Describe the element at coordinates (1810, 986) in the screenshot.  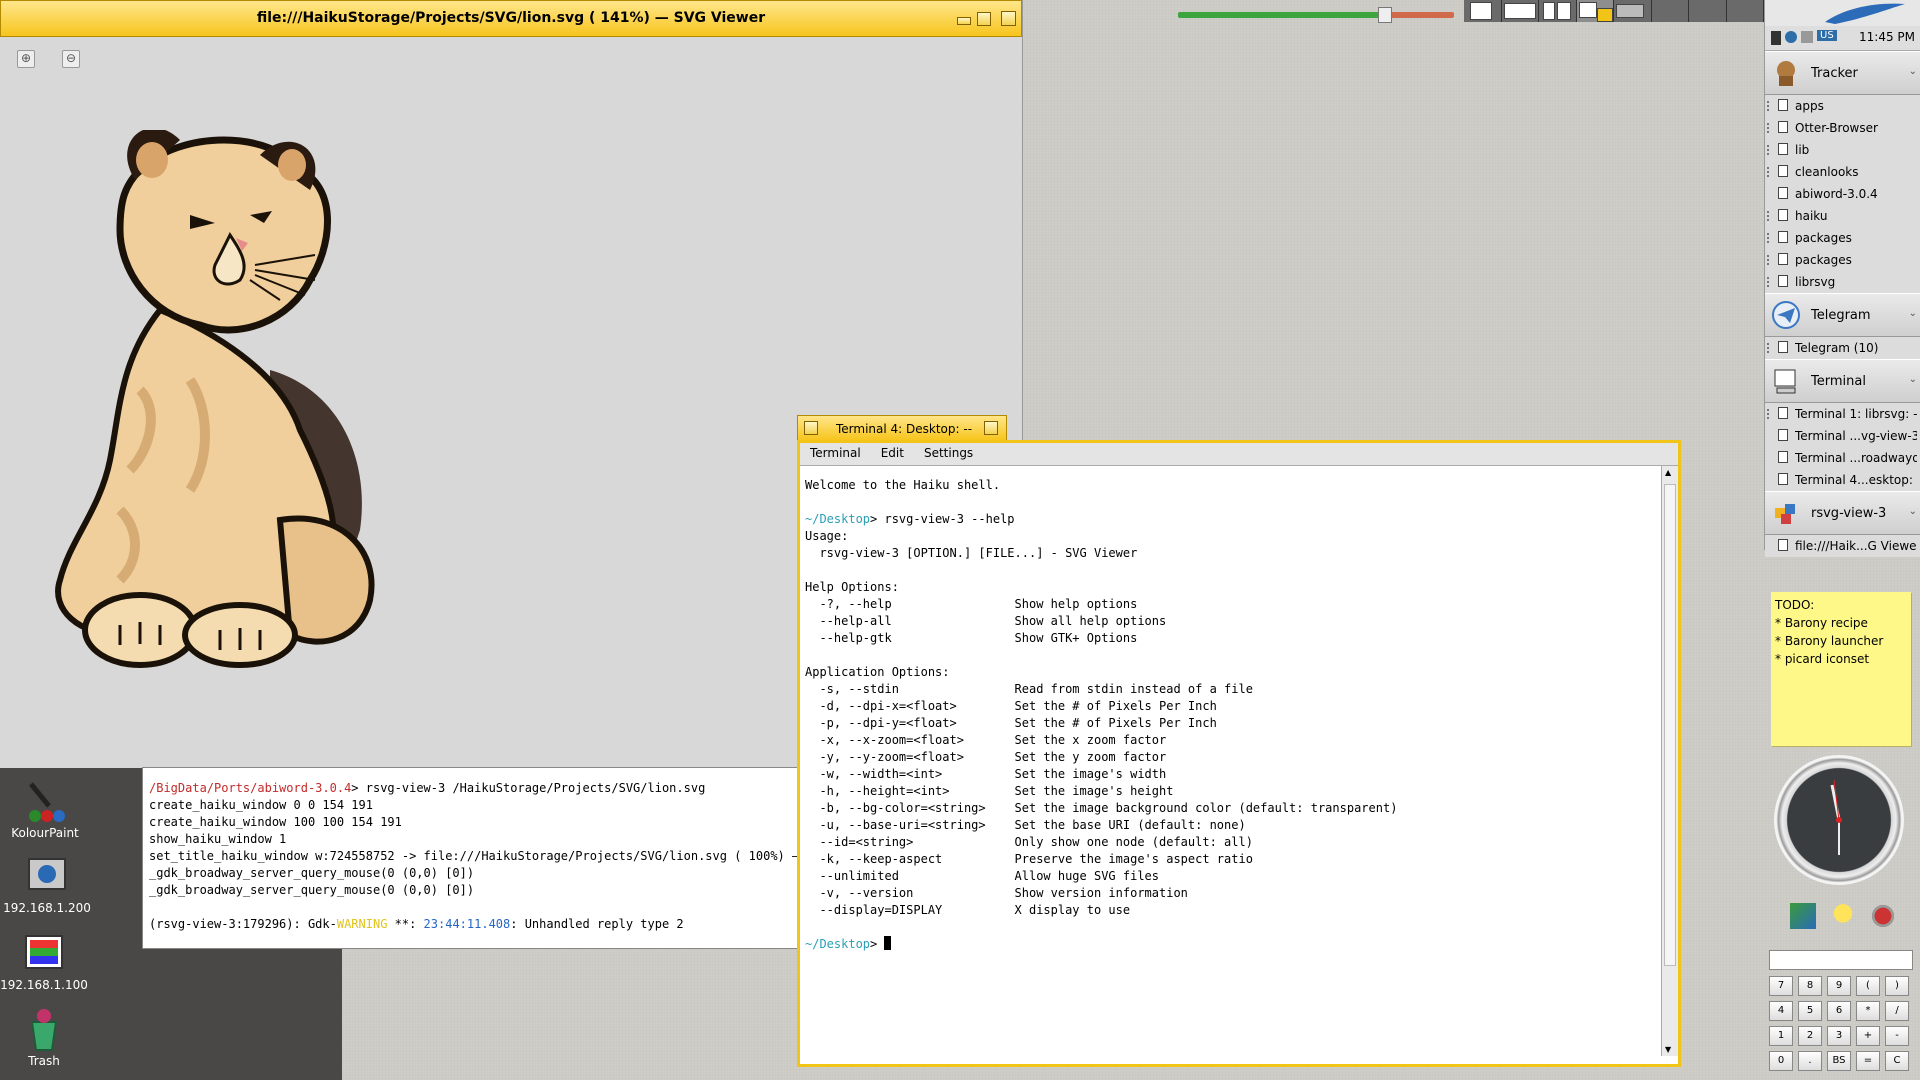
I see `calculator-key: 8` at that location.